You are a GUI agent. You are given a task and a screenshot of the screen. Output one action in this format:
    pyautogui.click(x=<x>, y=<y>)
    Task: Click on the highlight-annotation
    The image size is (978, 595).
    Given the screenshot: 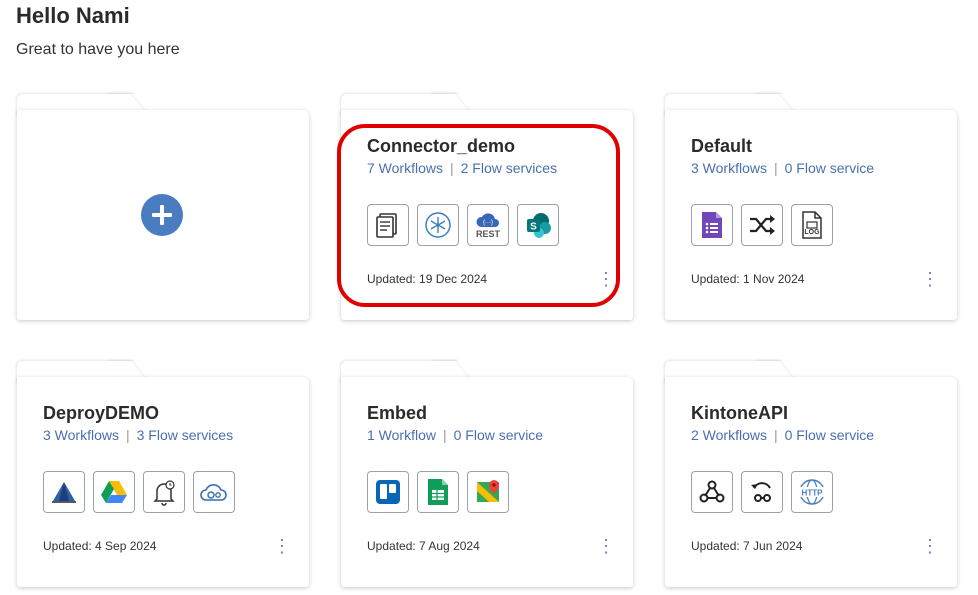 What is the action you would take?
    pyautogui.click(x=478, y=215)
    